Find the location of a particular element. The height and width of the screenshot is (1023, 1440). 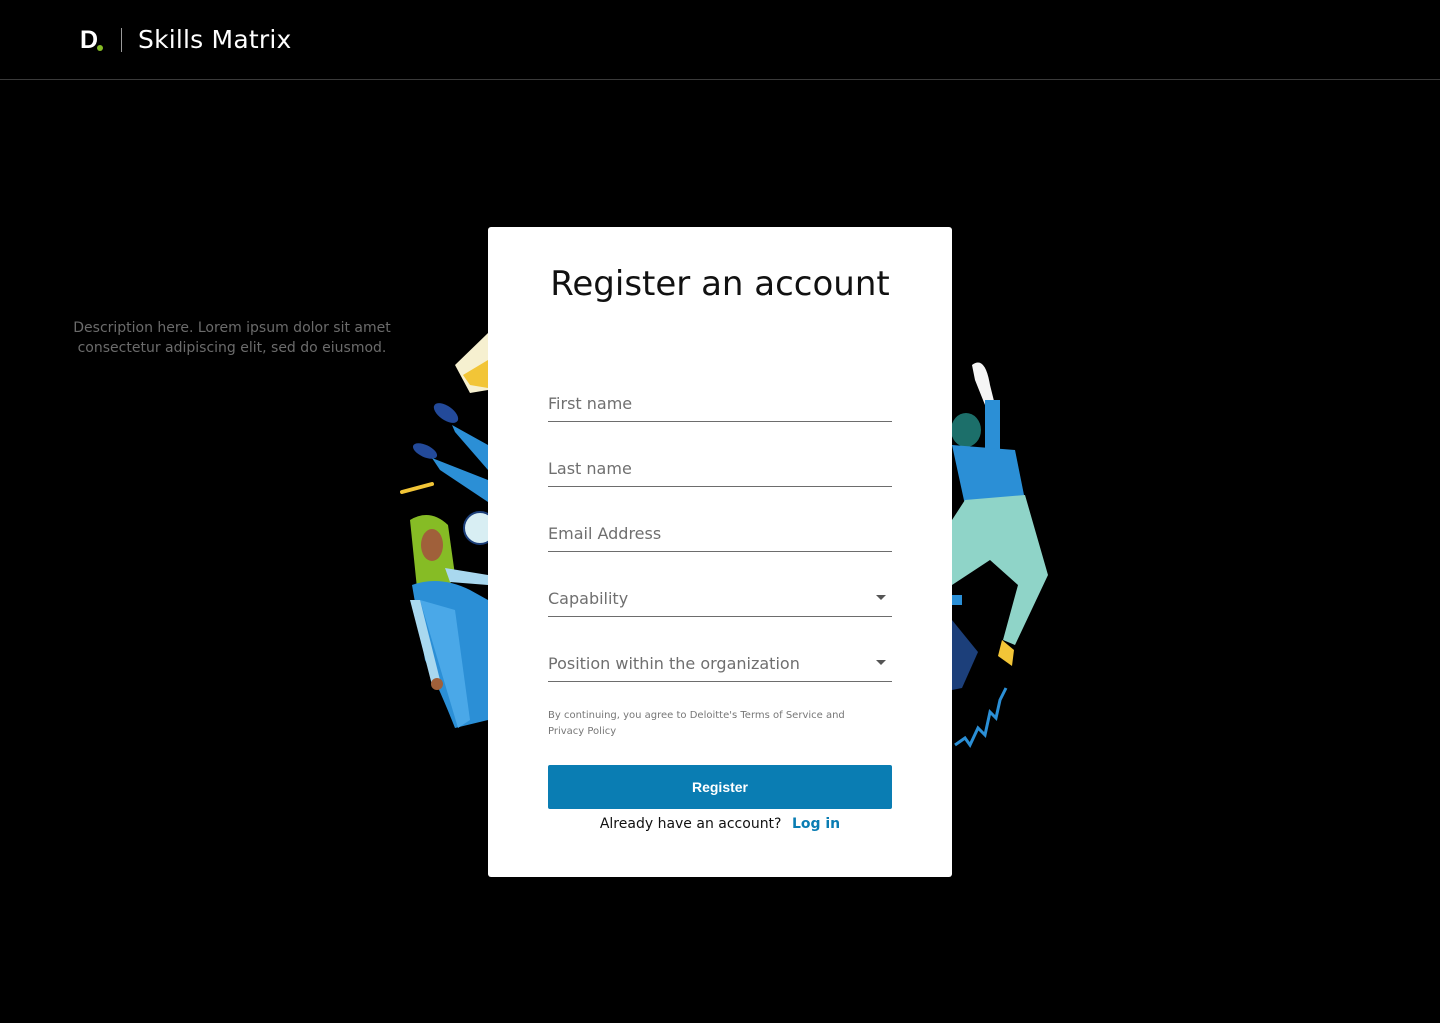

pencil-shape is located at coordinates (417, 488).